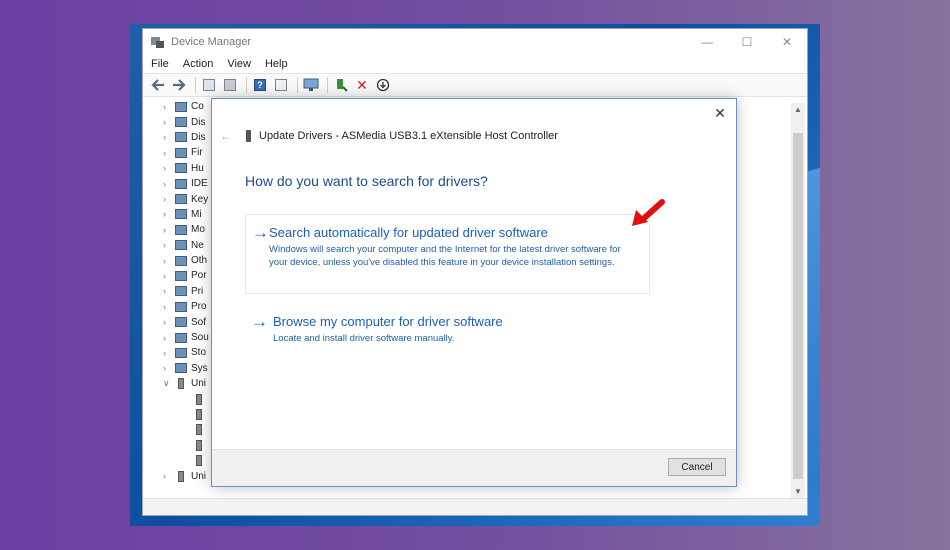 Image resolution: width=950 pixels, height=550 pixels. What do you see at coordinates (260, 85) in the screenshot?
I see `help-icon: ?` at bounding box center [260, 85].